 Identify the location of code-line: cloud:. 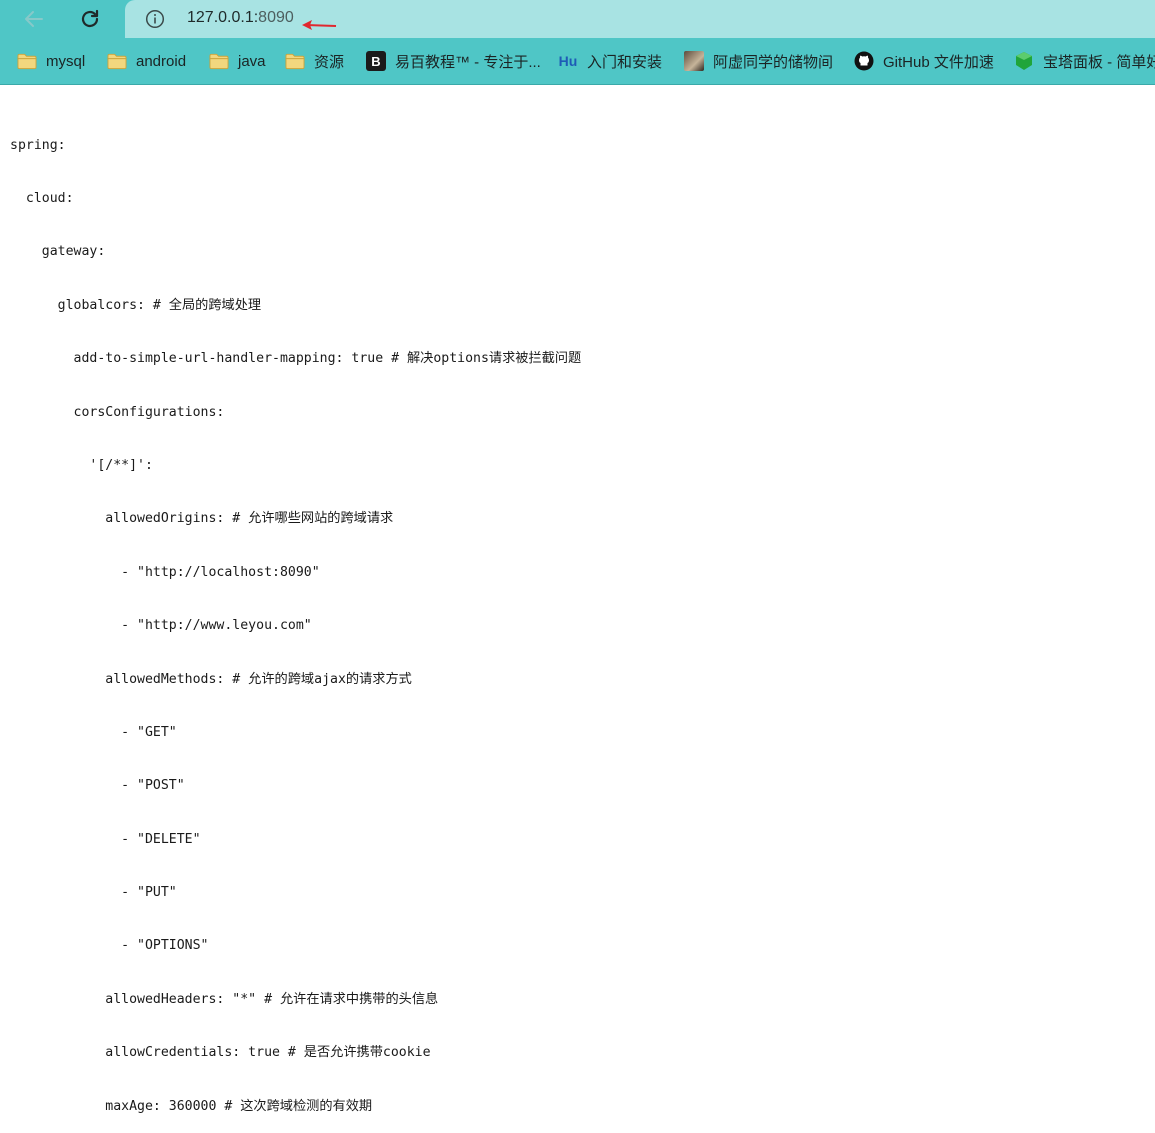
(42, 198).